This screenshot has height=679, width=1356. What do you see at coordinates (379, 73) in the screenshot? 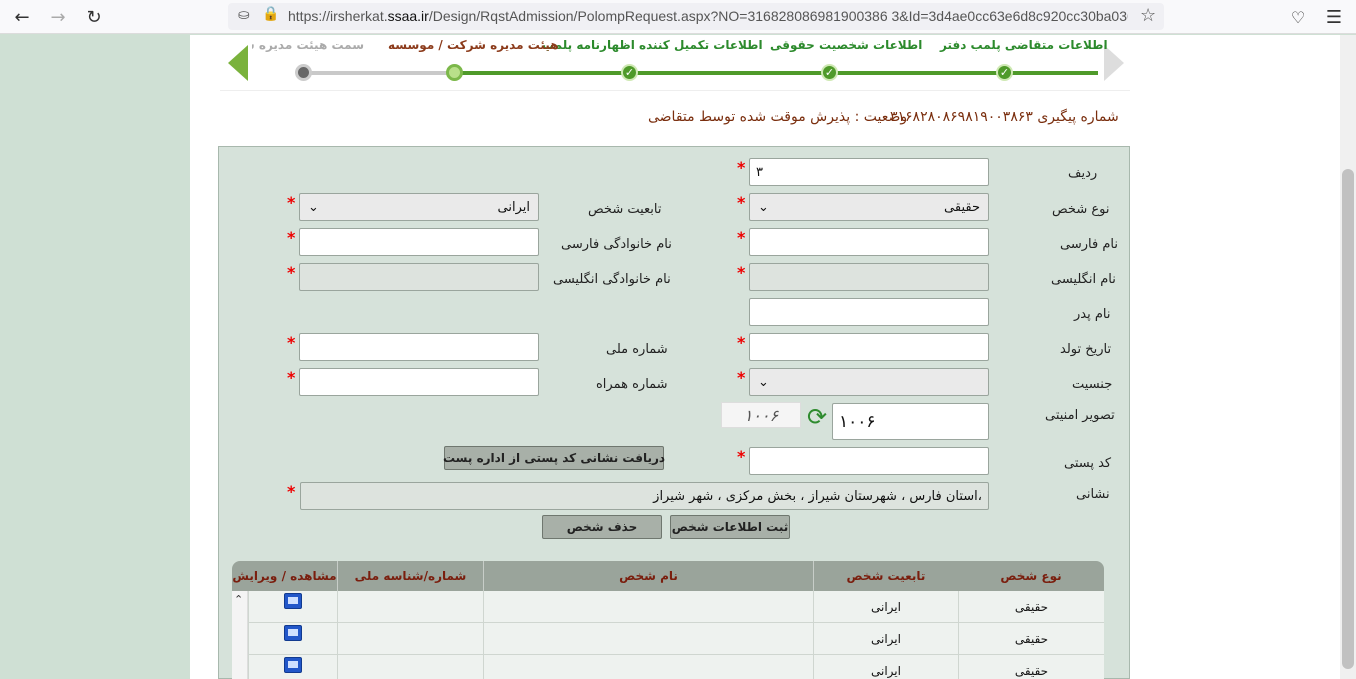
I see `track-pending` at bounding box center [379, 73].